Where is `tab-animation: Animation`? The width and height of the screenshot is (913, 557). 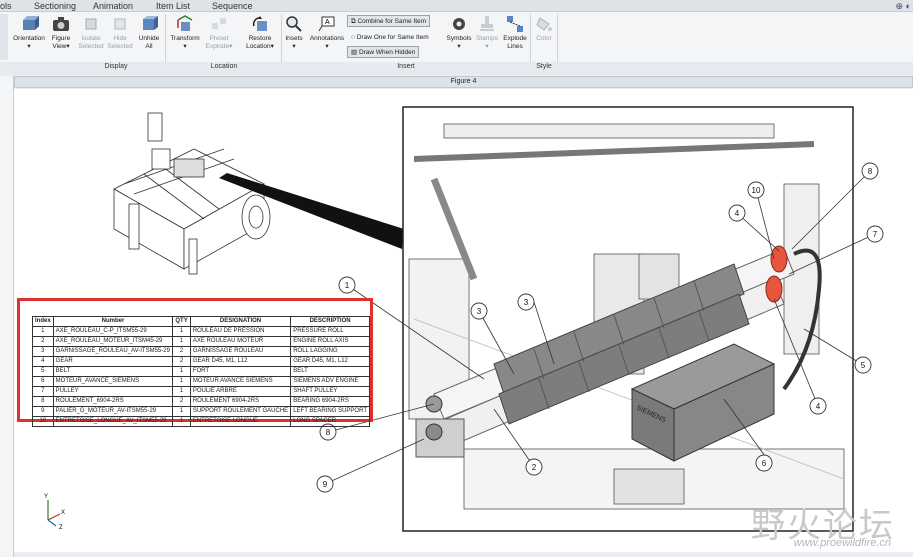 tab-animation: Animation is located at coordinates (113, 6).